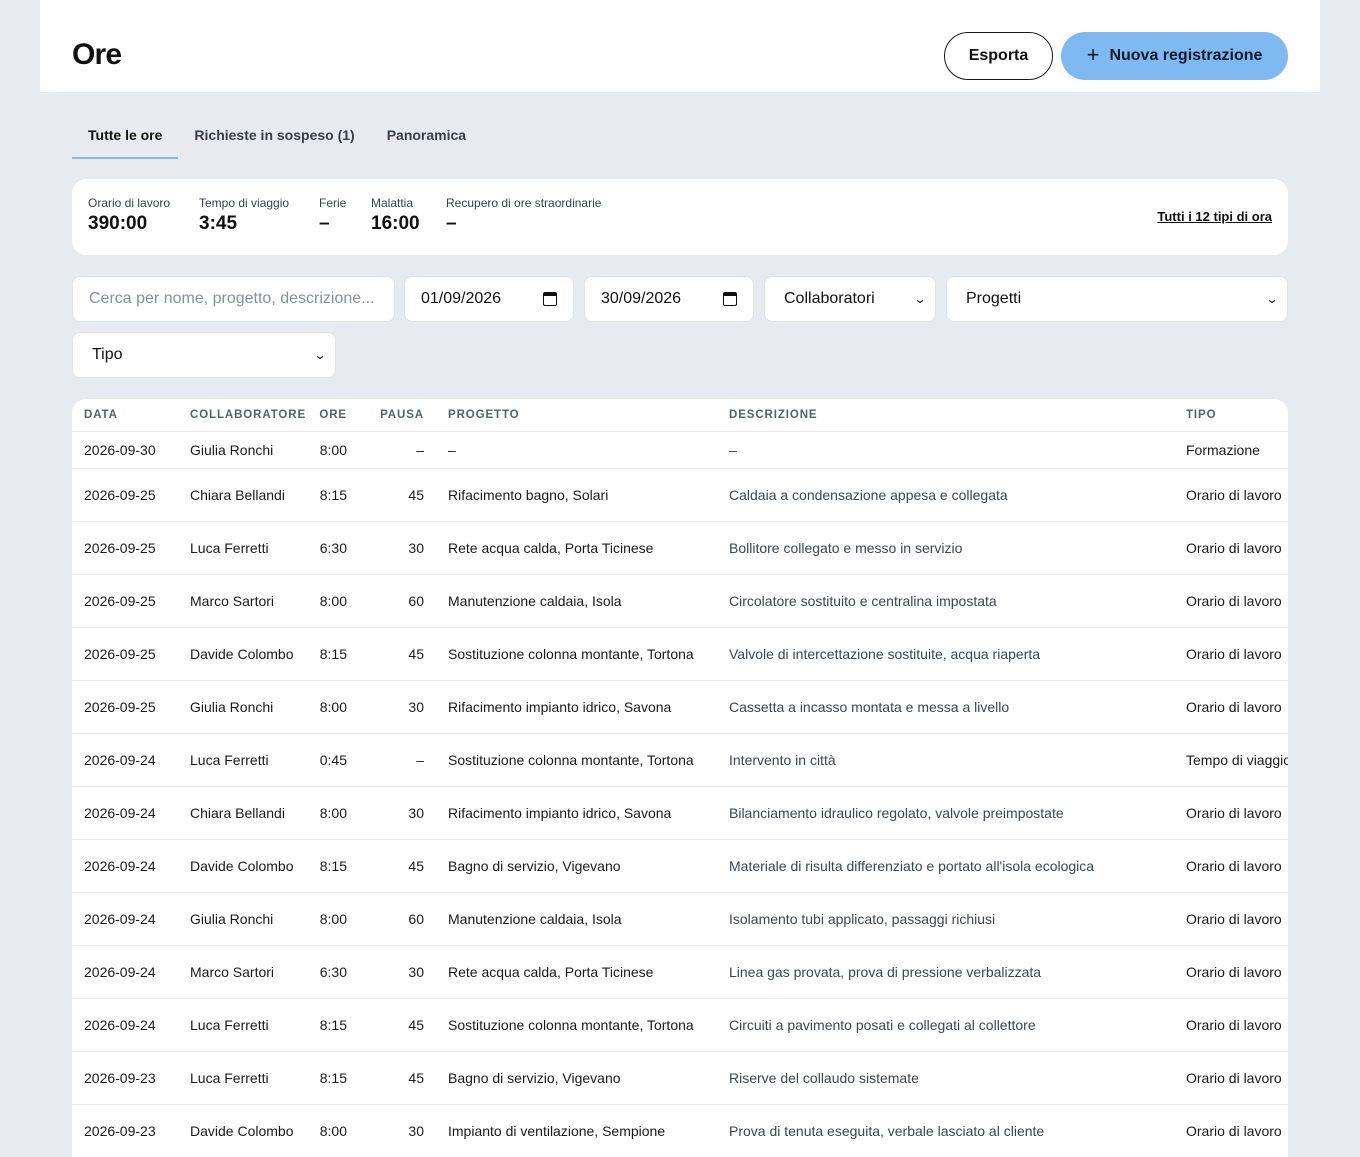 Image resolution: width=1360 pixels, height=1157 pixels. Describe the element at coordinates (244, 203) in the screenshot. I see `stat-label: Tempo di viaggio` at that location.